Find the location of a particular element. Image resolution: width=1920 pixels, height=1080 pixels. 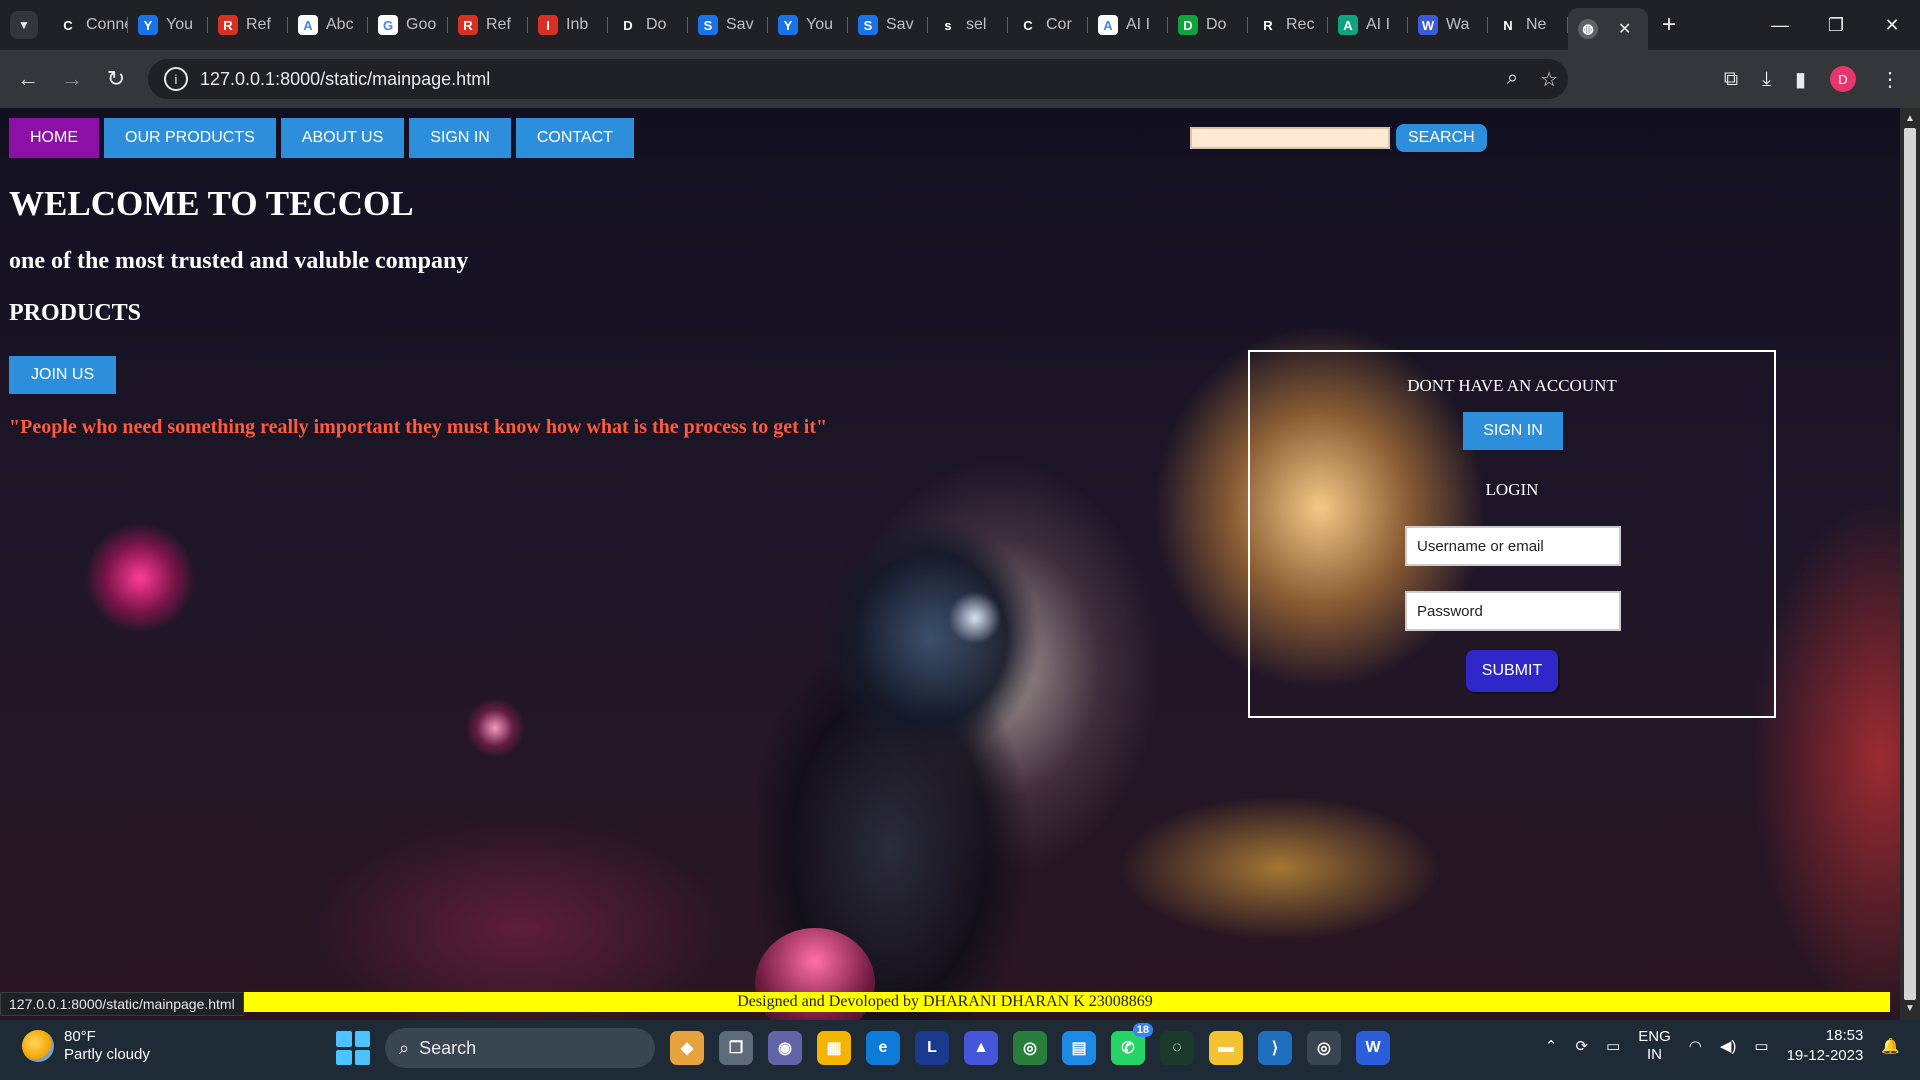

password-field is located at coordinates (1513, 611).